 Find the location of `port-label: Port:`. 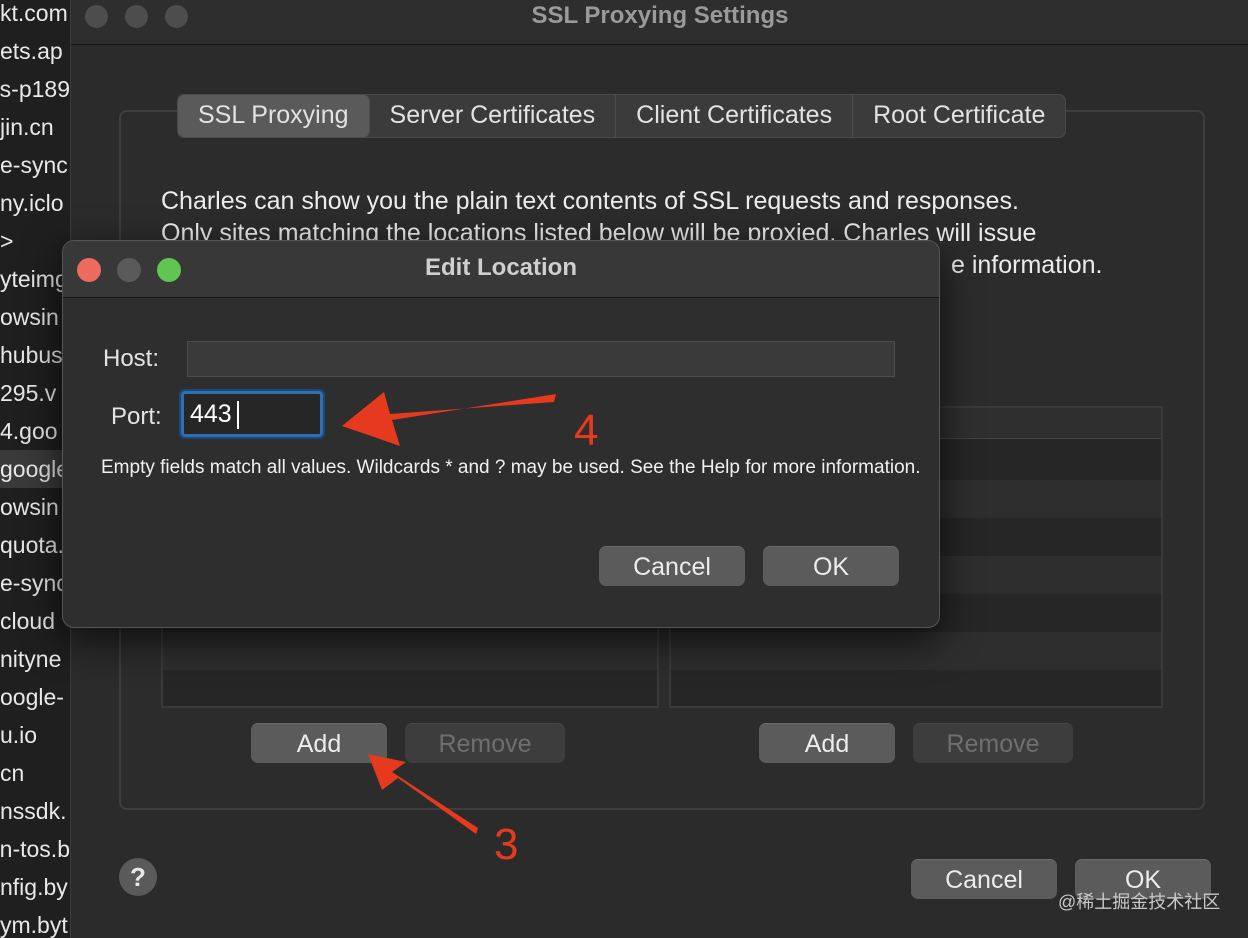

port-label: Port: is located at coordinates (136, 416).